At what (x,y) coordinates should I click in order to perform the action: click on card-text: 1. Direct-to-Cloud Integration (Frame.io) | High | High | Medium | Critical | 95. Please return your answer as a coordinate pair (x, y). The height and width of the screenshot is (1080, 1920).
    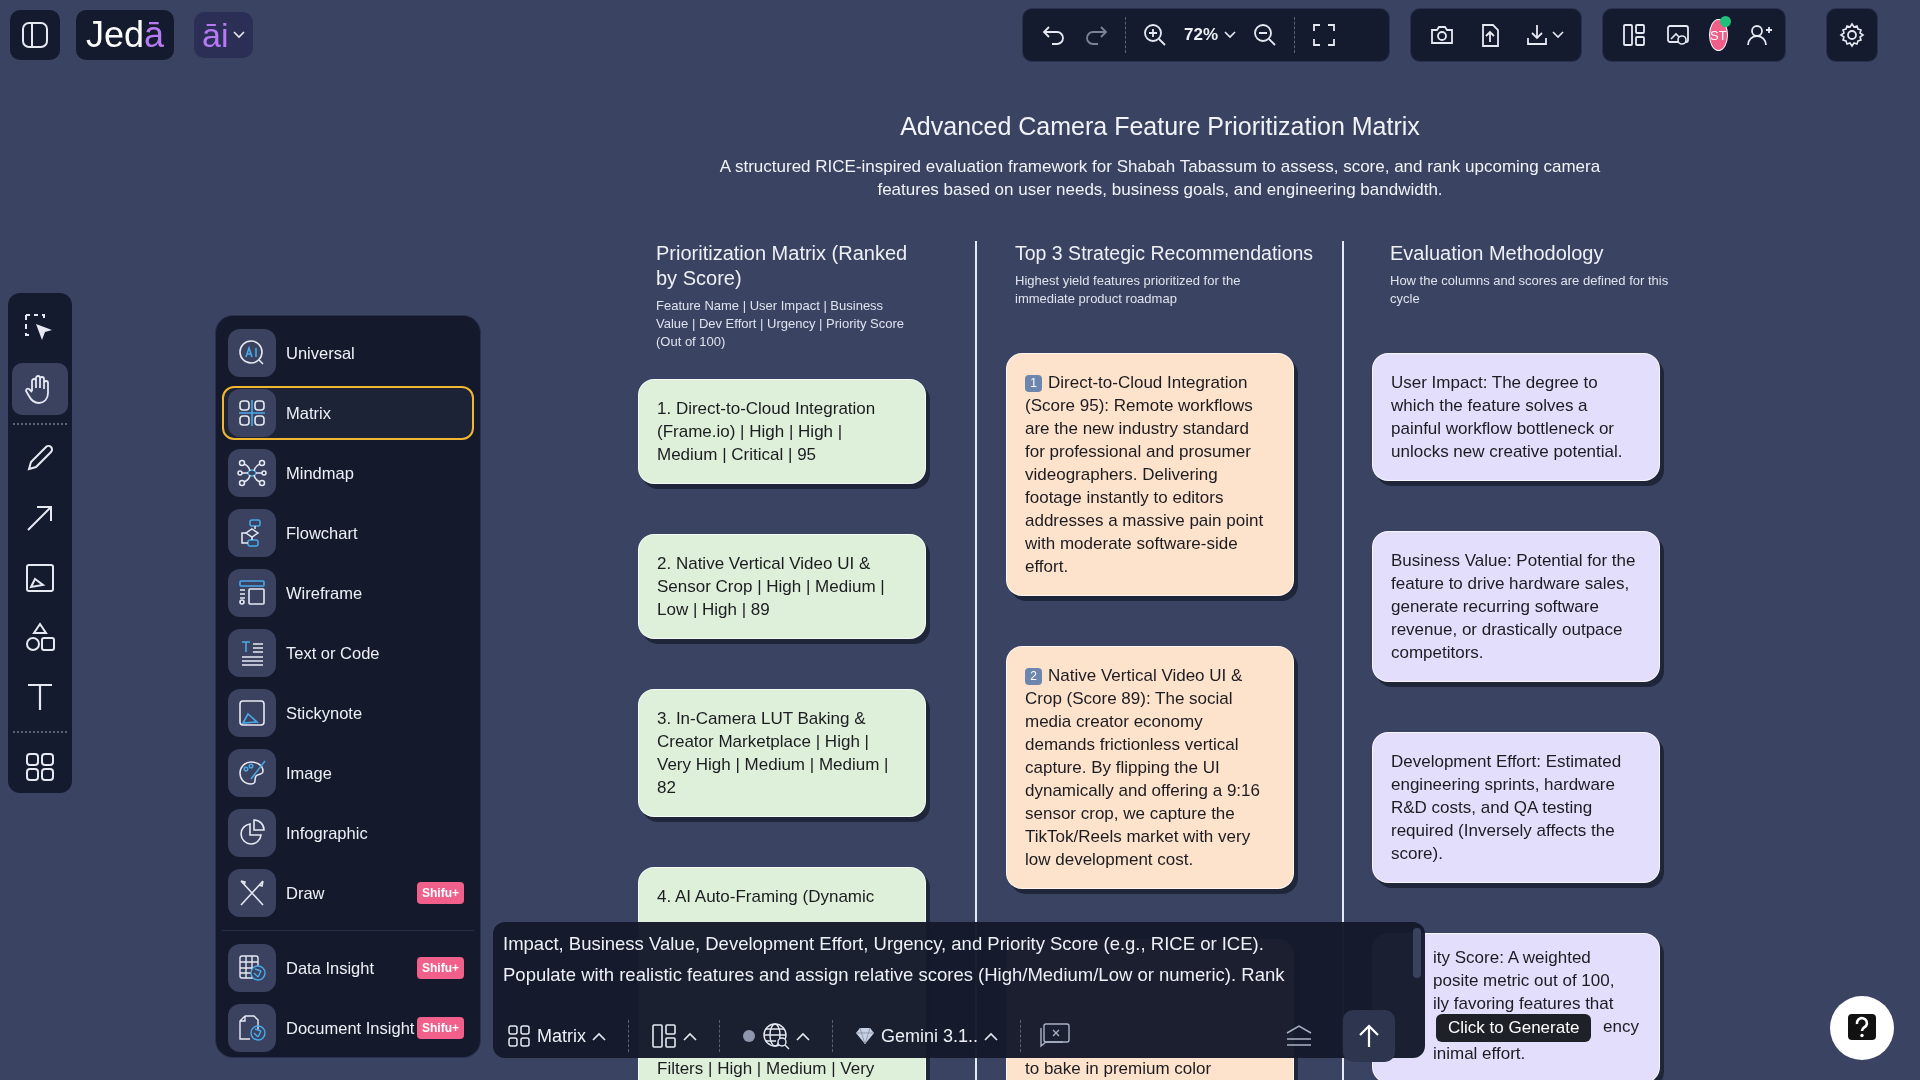
    Looking at the image, I should click on (767, 432).